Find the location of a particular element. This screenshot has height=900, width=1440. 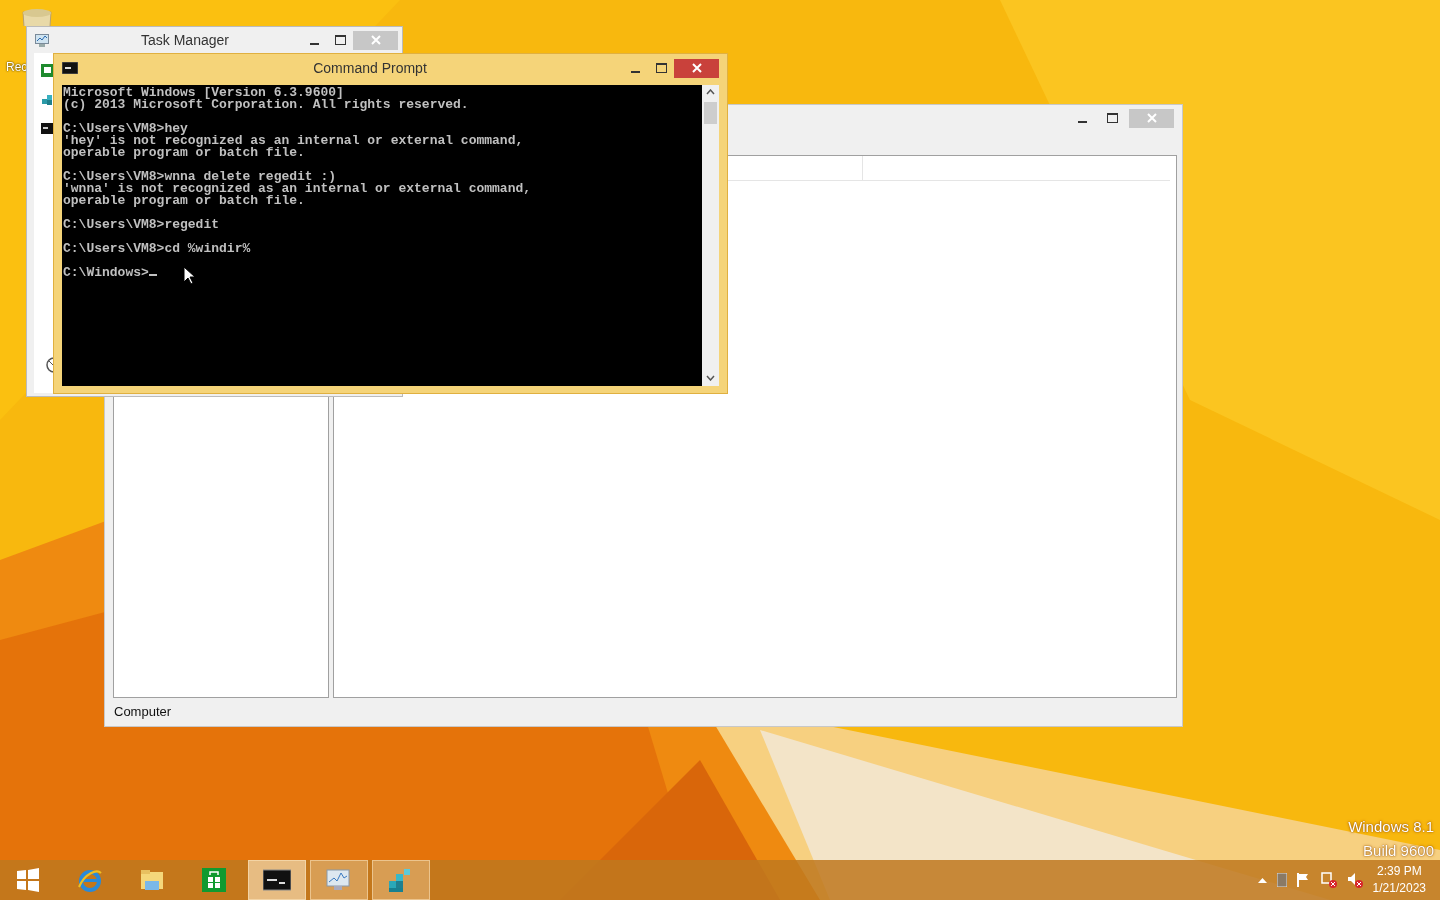

console-line: C:\Users\VM8>wnna delete regedit :) is located at coordinates (200, 176).